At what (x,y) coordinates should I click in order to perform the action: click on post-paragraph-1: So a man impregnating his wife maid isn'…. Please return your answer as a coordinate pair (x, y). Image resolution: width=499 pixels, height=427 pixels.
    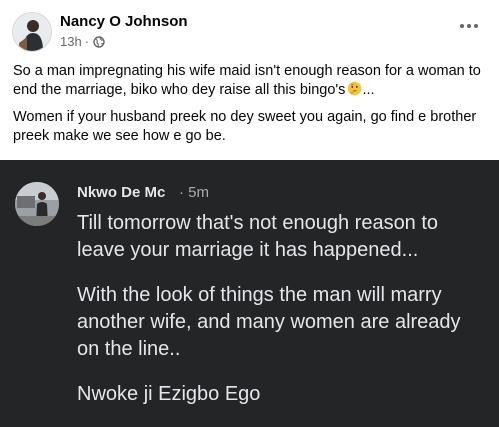
    Looking at the image, I should click on (252, 81).